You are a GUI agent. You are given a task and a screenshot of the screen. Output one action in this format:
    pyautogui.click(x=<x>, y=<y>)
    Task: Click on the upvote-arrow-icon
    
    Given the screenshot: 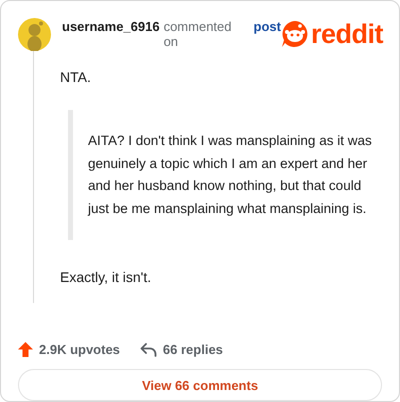 What is the action you would take?
    pyautogui.click(x=25, y=349)
    